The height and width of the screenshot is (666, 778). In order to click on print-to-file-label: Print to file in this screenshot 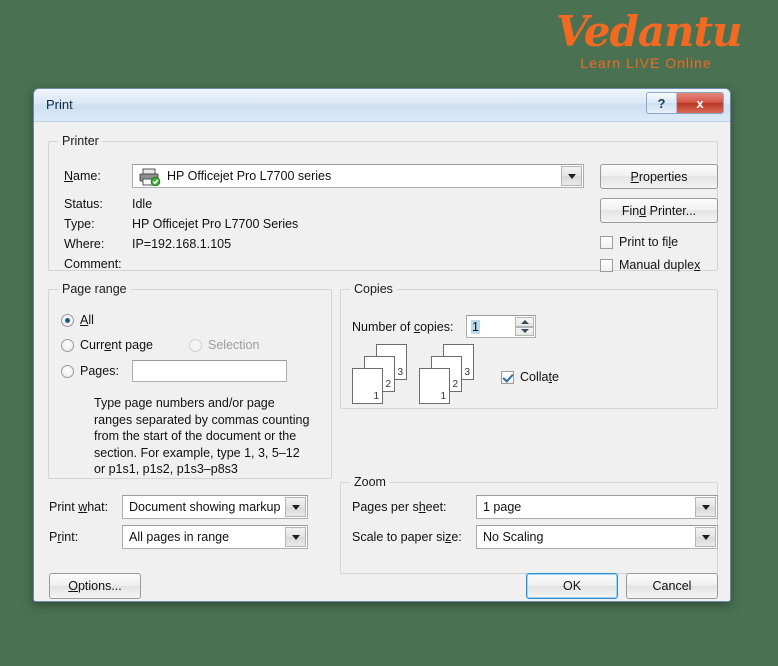, I will do `click(649, 242)`.